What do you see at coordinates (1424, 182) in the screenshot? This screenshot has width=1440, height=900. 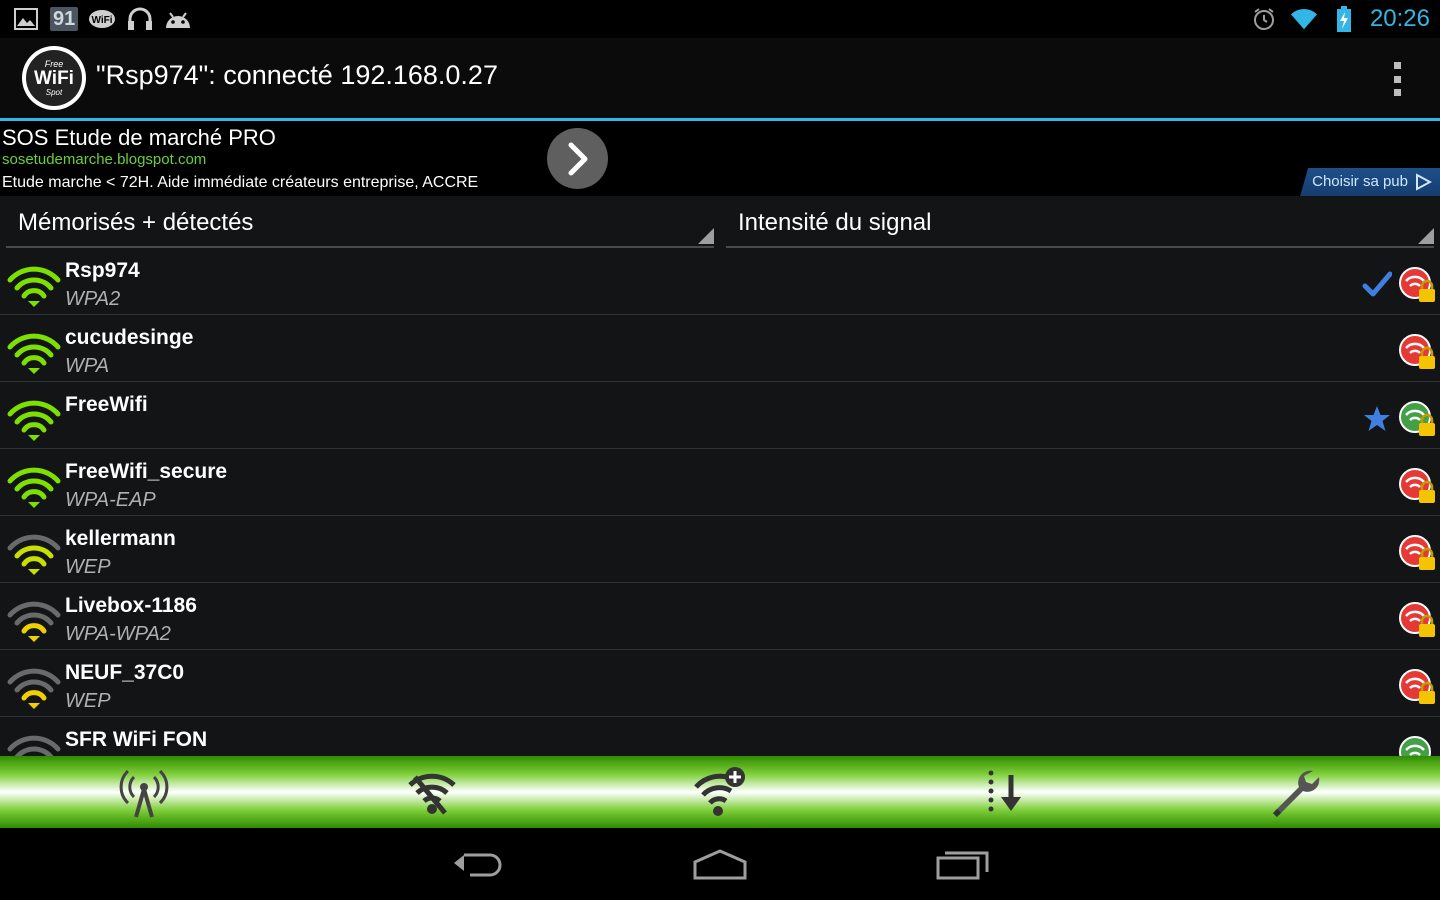 I see `play-outline-icon` at bounding box center [1424, 182].